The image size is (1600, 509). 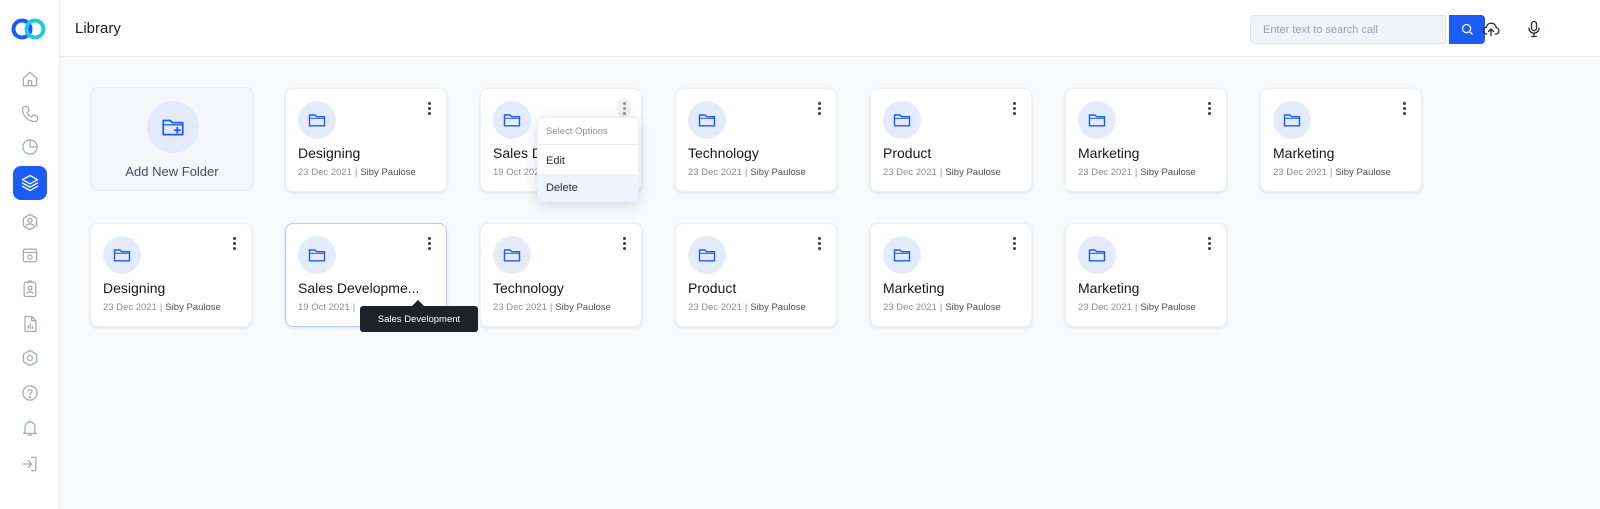 I want to click on sidebar-item-reports, so click(x=30, y=324).